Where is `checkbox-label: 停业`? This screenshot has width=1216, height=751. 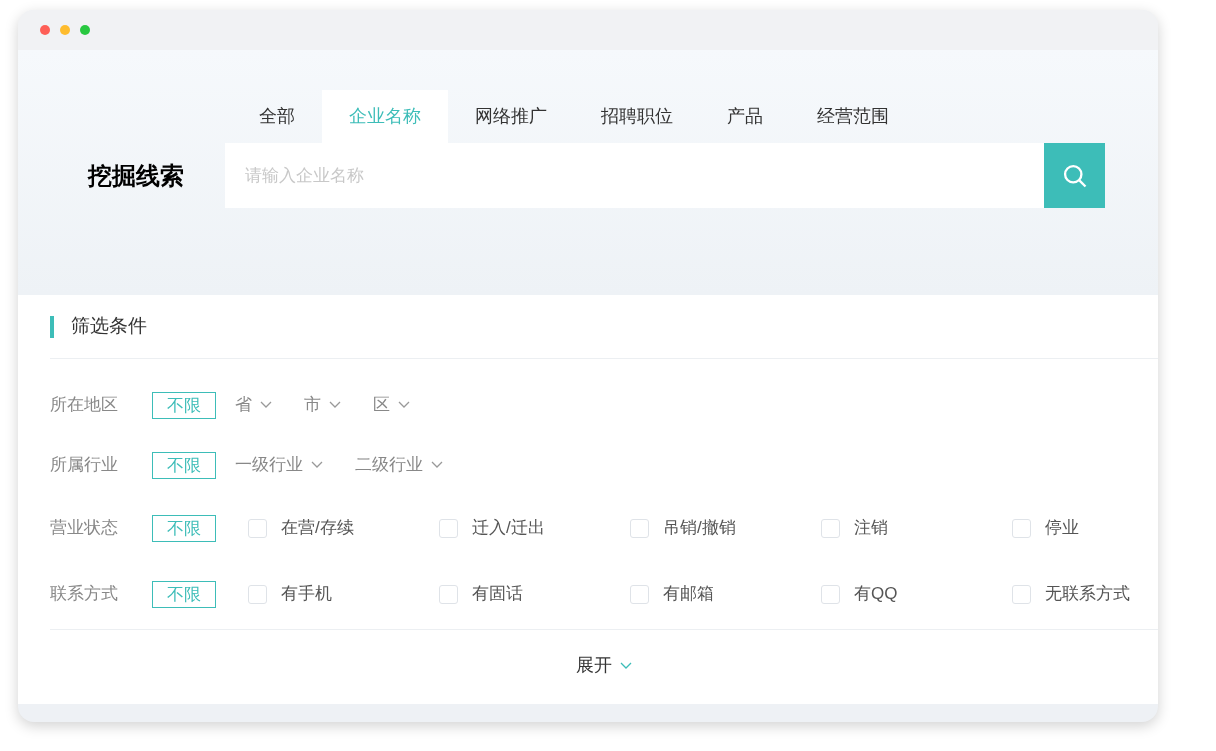
checkbox-label: 停业 is located at coordinates (1062, 528).